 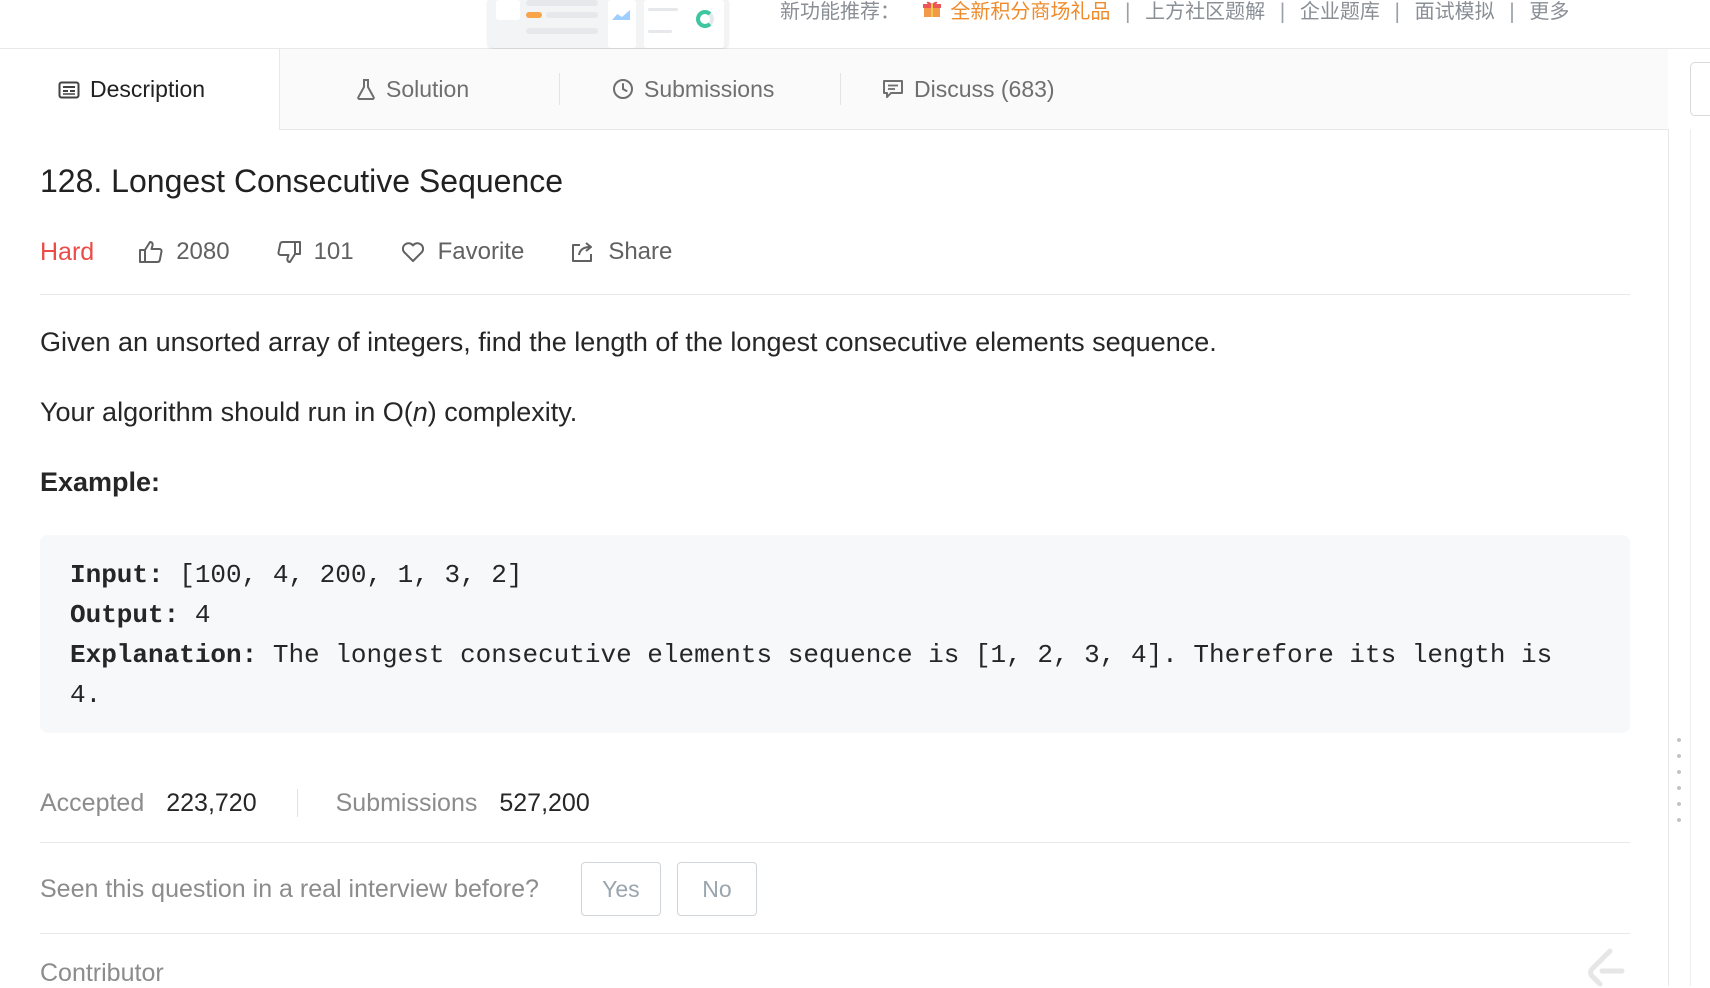 I want to click on heart-icon, so click(x=412, y=252).